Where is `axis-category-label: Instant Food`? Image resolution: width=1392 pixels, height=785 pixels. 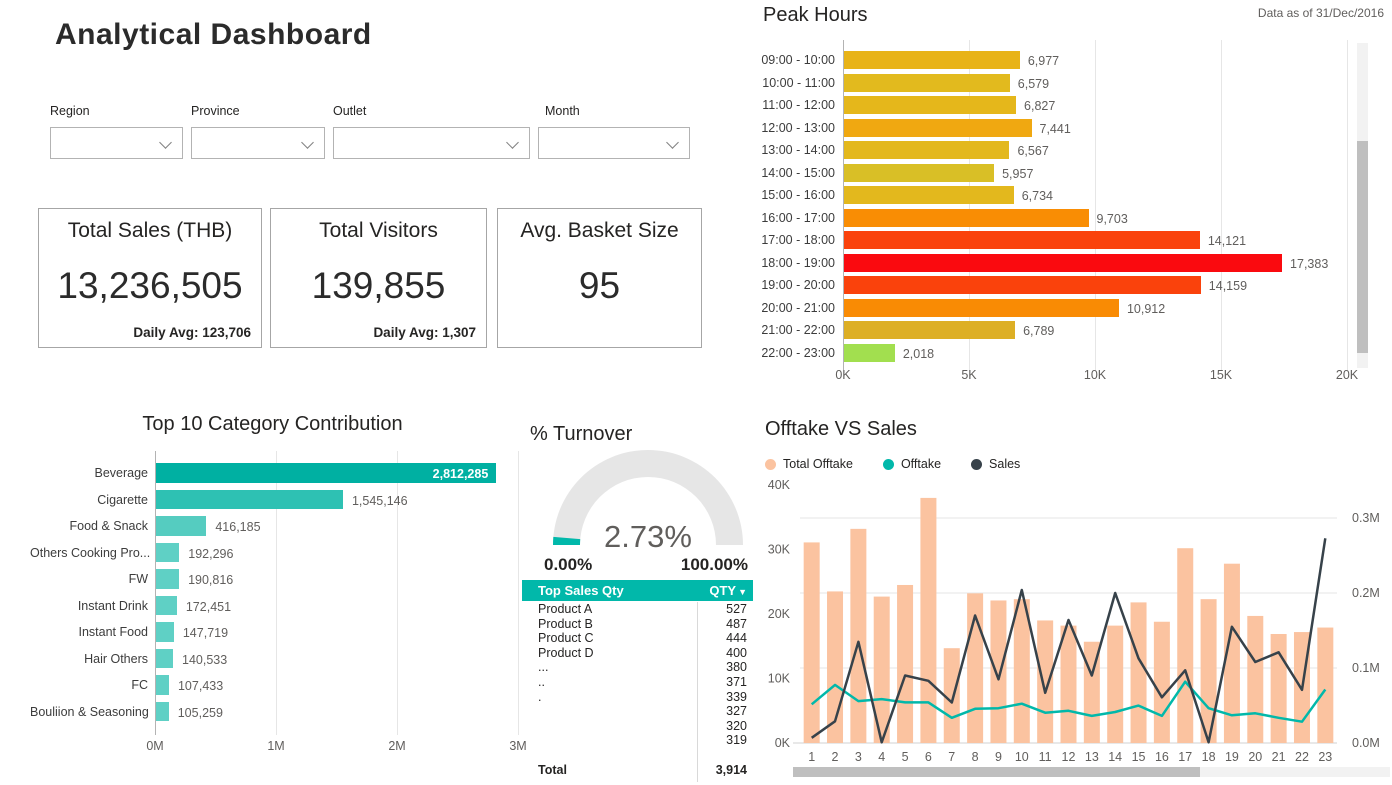
axis-category-label: Instant Food is located at coordinates (113, 632).